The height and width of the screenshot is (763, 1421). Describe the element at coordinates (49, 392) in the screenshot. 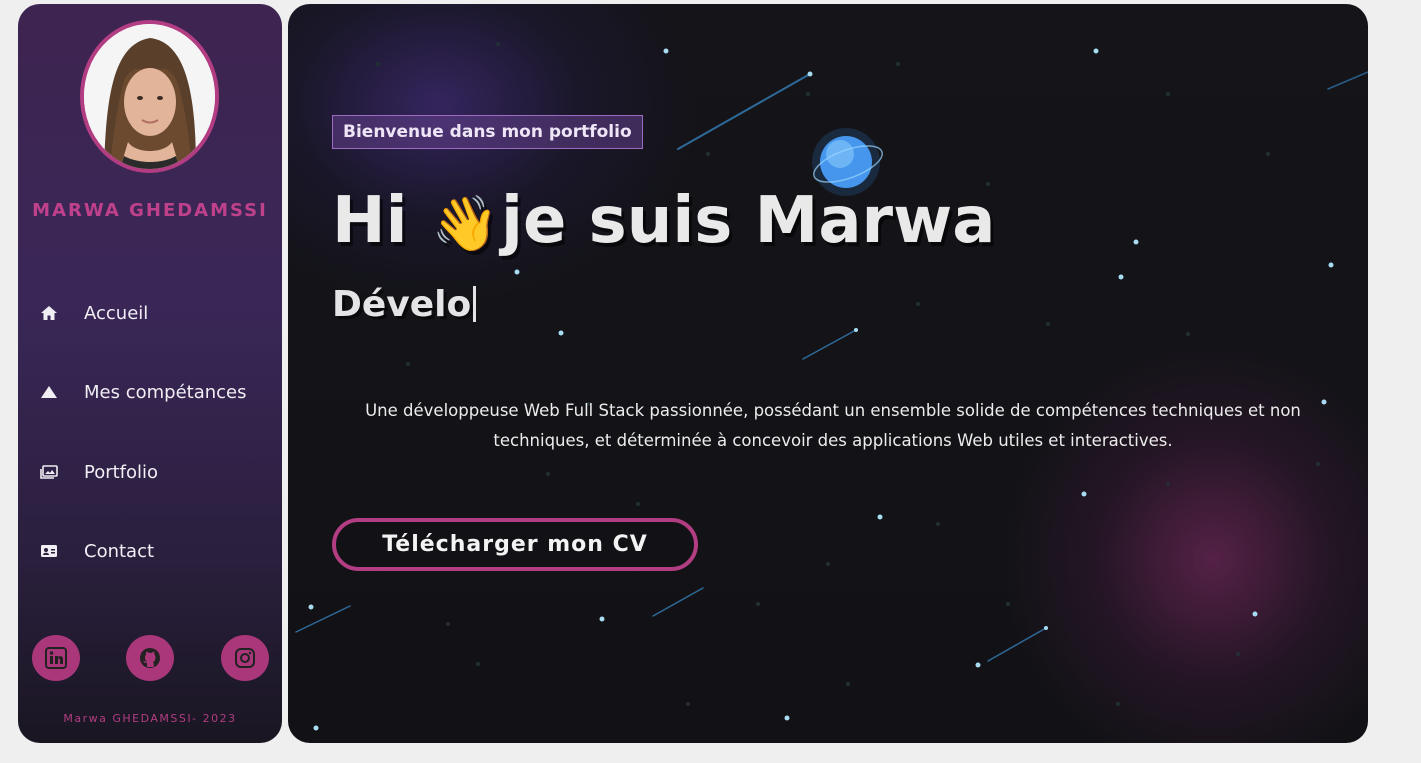

I see `triangle-icon` at that location.